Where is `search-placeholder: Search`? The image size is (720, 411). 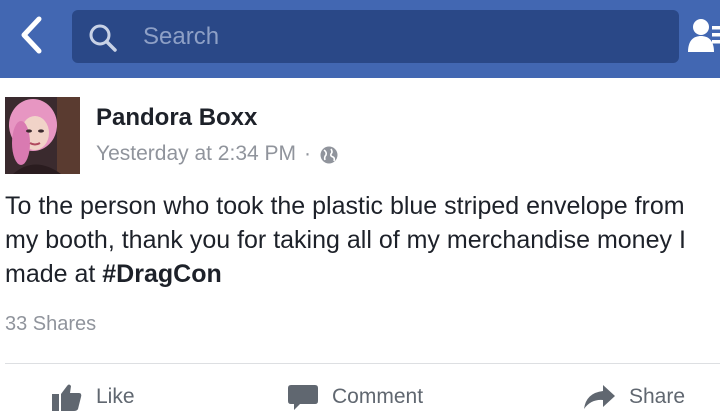
search-placeholder: Search is located at coordinates (181, 36).